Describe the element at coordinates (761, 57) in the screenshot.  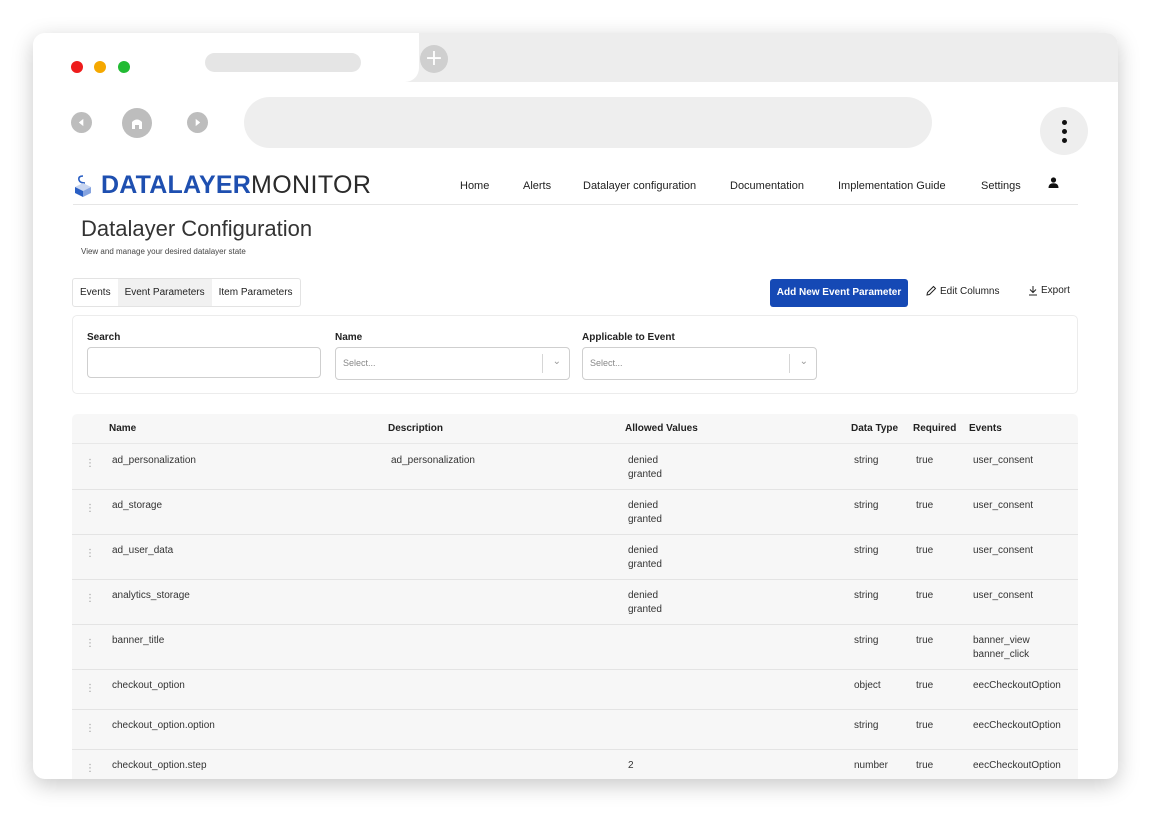
I see `tab-strip-background` at that location.